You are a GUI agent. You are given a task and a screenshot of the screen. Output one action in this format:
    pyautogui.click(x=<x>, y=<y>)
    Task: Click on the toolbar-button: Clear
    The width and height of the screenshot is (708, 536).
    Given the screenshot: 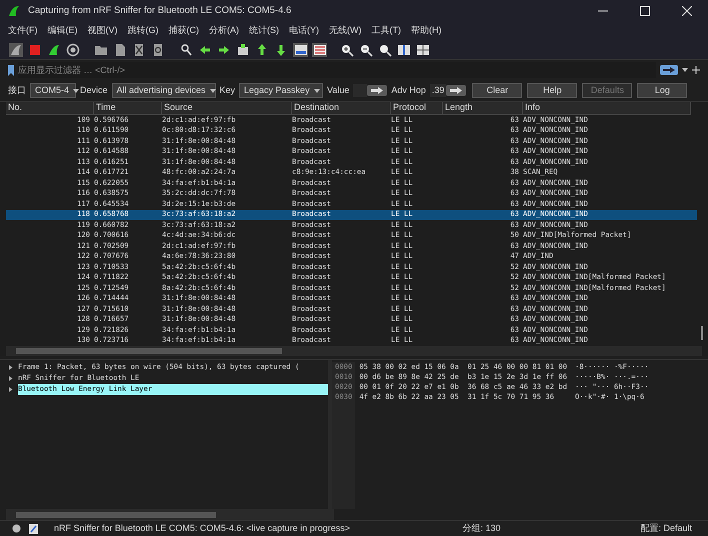 What is the action you would take?
    pyautogui.click(x=497, y=90)
    